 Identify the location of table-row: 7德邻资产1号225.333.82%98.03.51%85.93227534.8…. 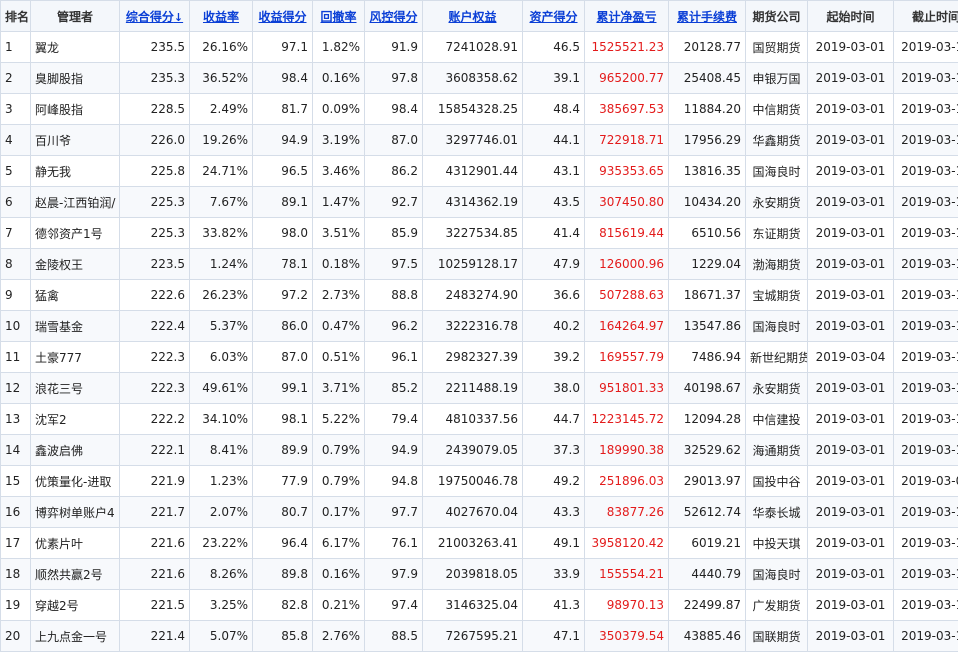
(479, 233).